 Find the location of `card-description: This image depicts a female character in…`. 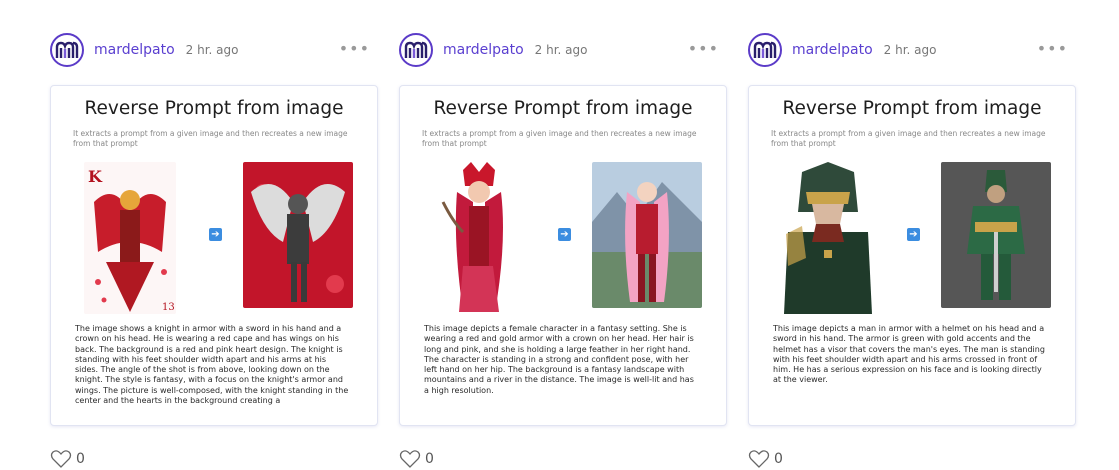

card-description: This image depicts a female character in… is located at coordinates (559, 359).